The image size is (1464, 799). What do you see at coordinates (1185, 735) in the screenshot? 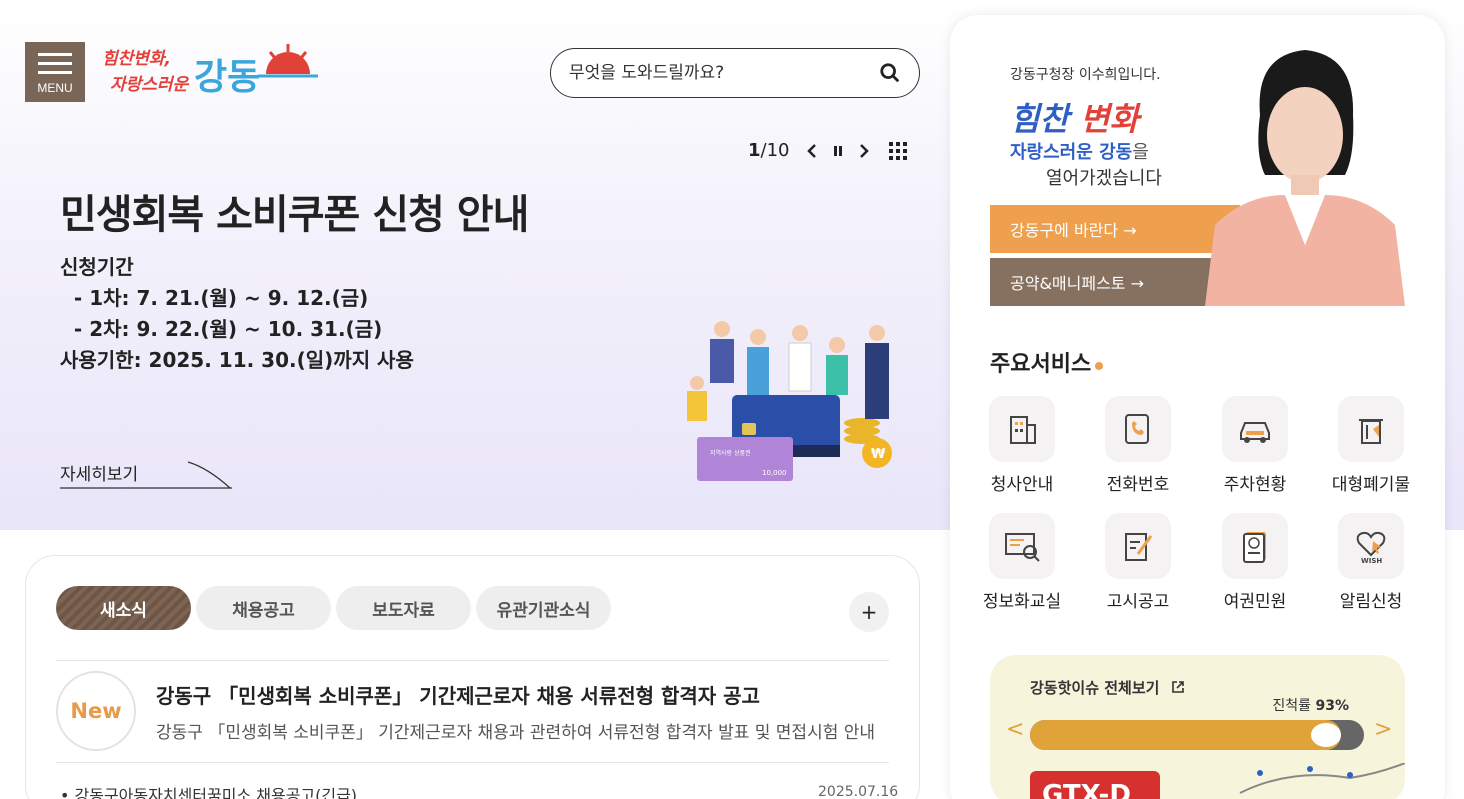
I see `progress-fill` at bounding box center [1185, 735].